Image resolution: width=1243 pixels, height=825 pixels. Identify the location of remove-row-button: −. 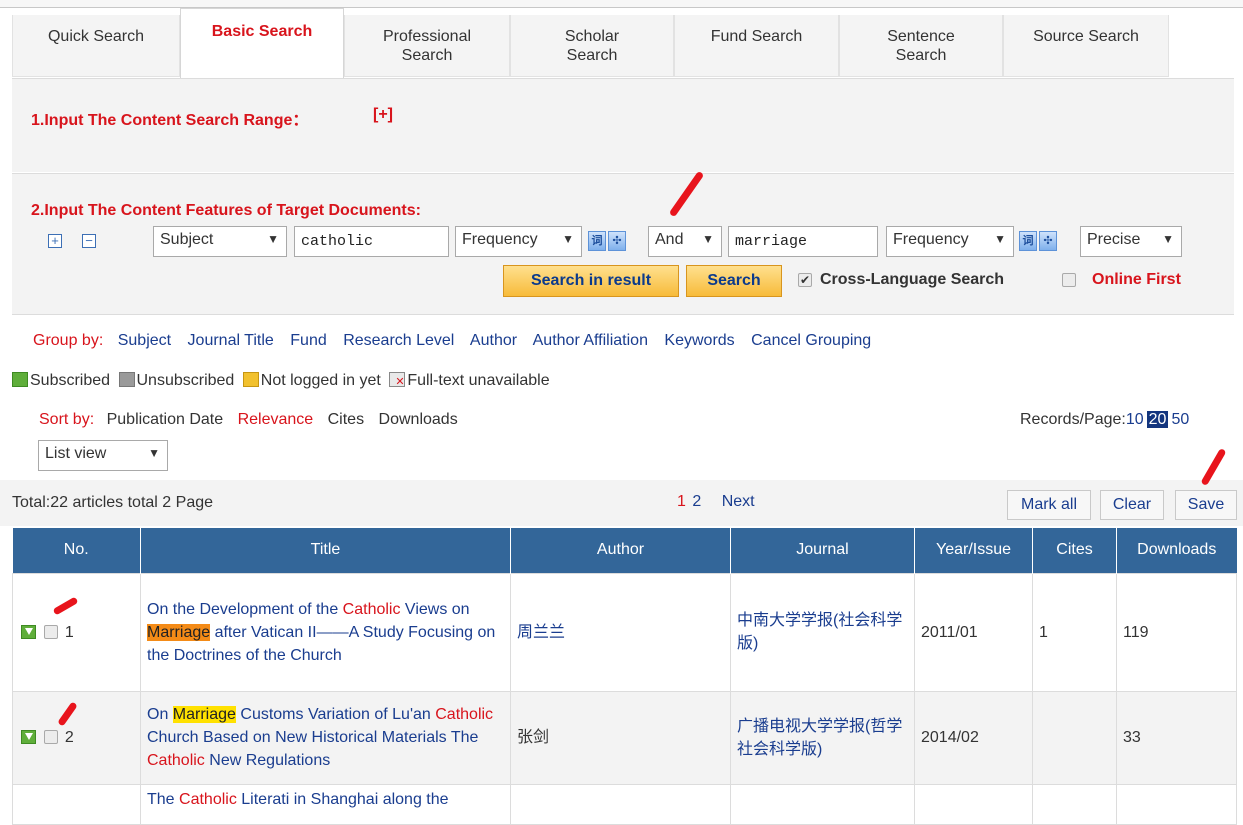
(89, 241).